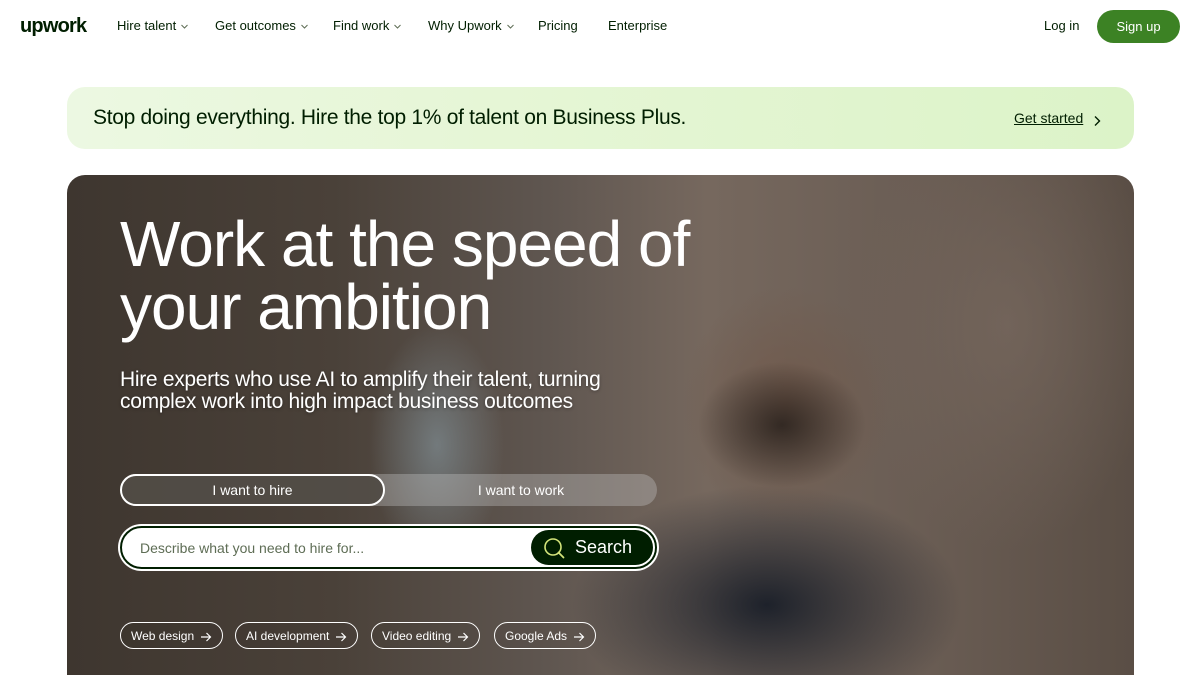 The height and width of the screenshot is (675, 1200). What do you see at coordinates (604, 547) in the screenshot?
I see `search-button-label: Search` at bounding box center [604, 547].